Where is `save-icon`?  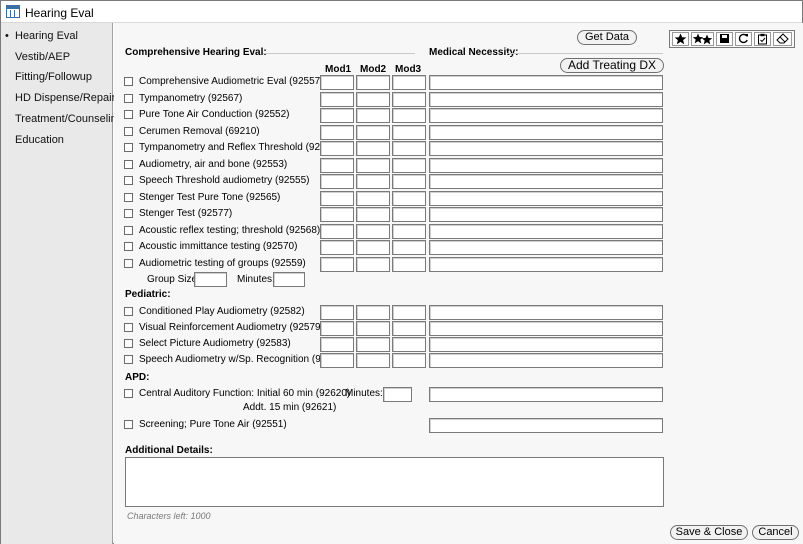 save-icon is located at coordinates (724, 39).